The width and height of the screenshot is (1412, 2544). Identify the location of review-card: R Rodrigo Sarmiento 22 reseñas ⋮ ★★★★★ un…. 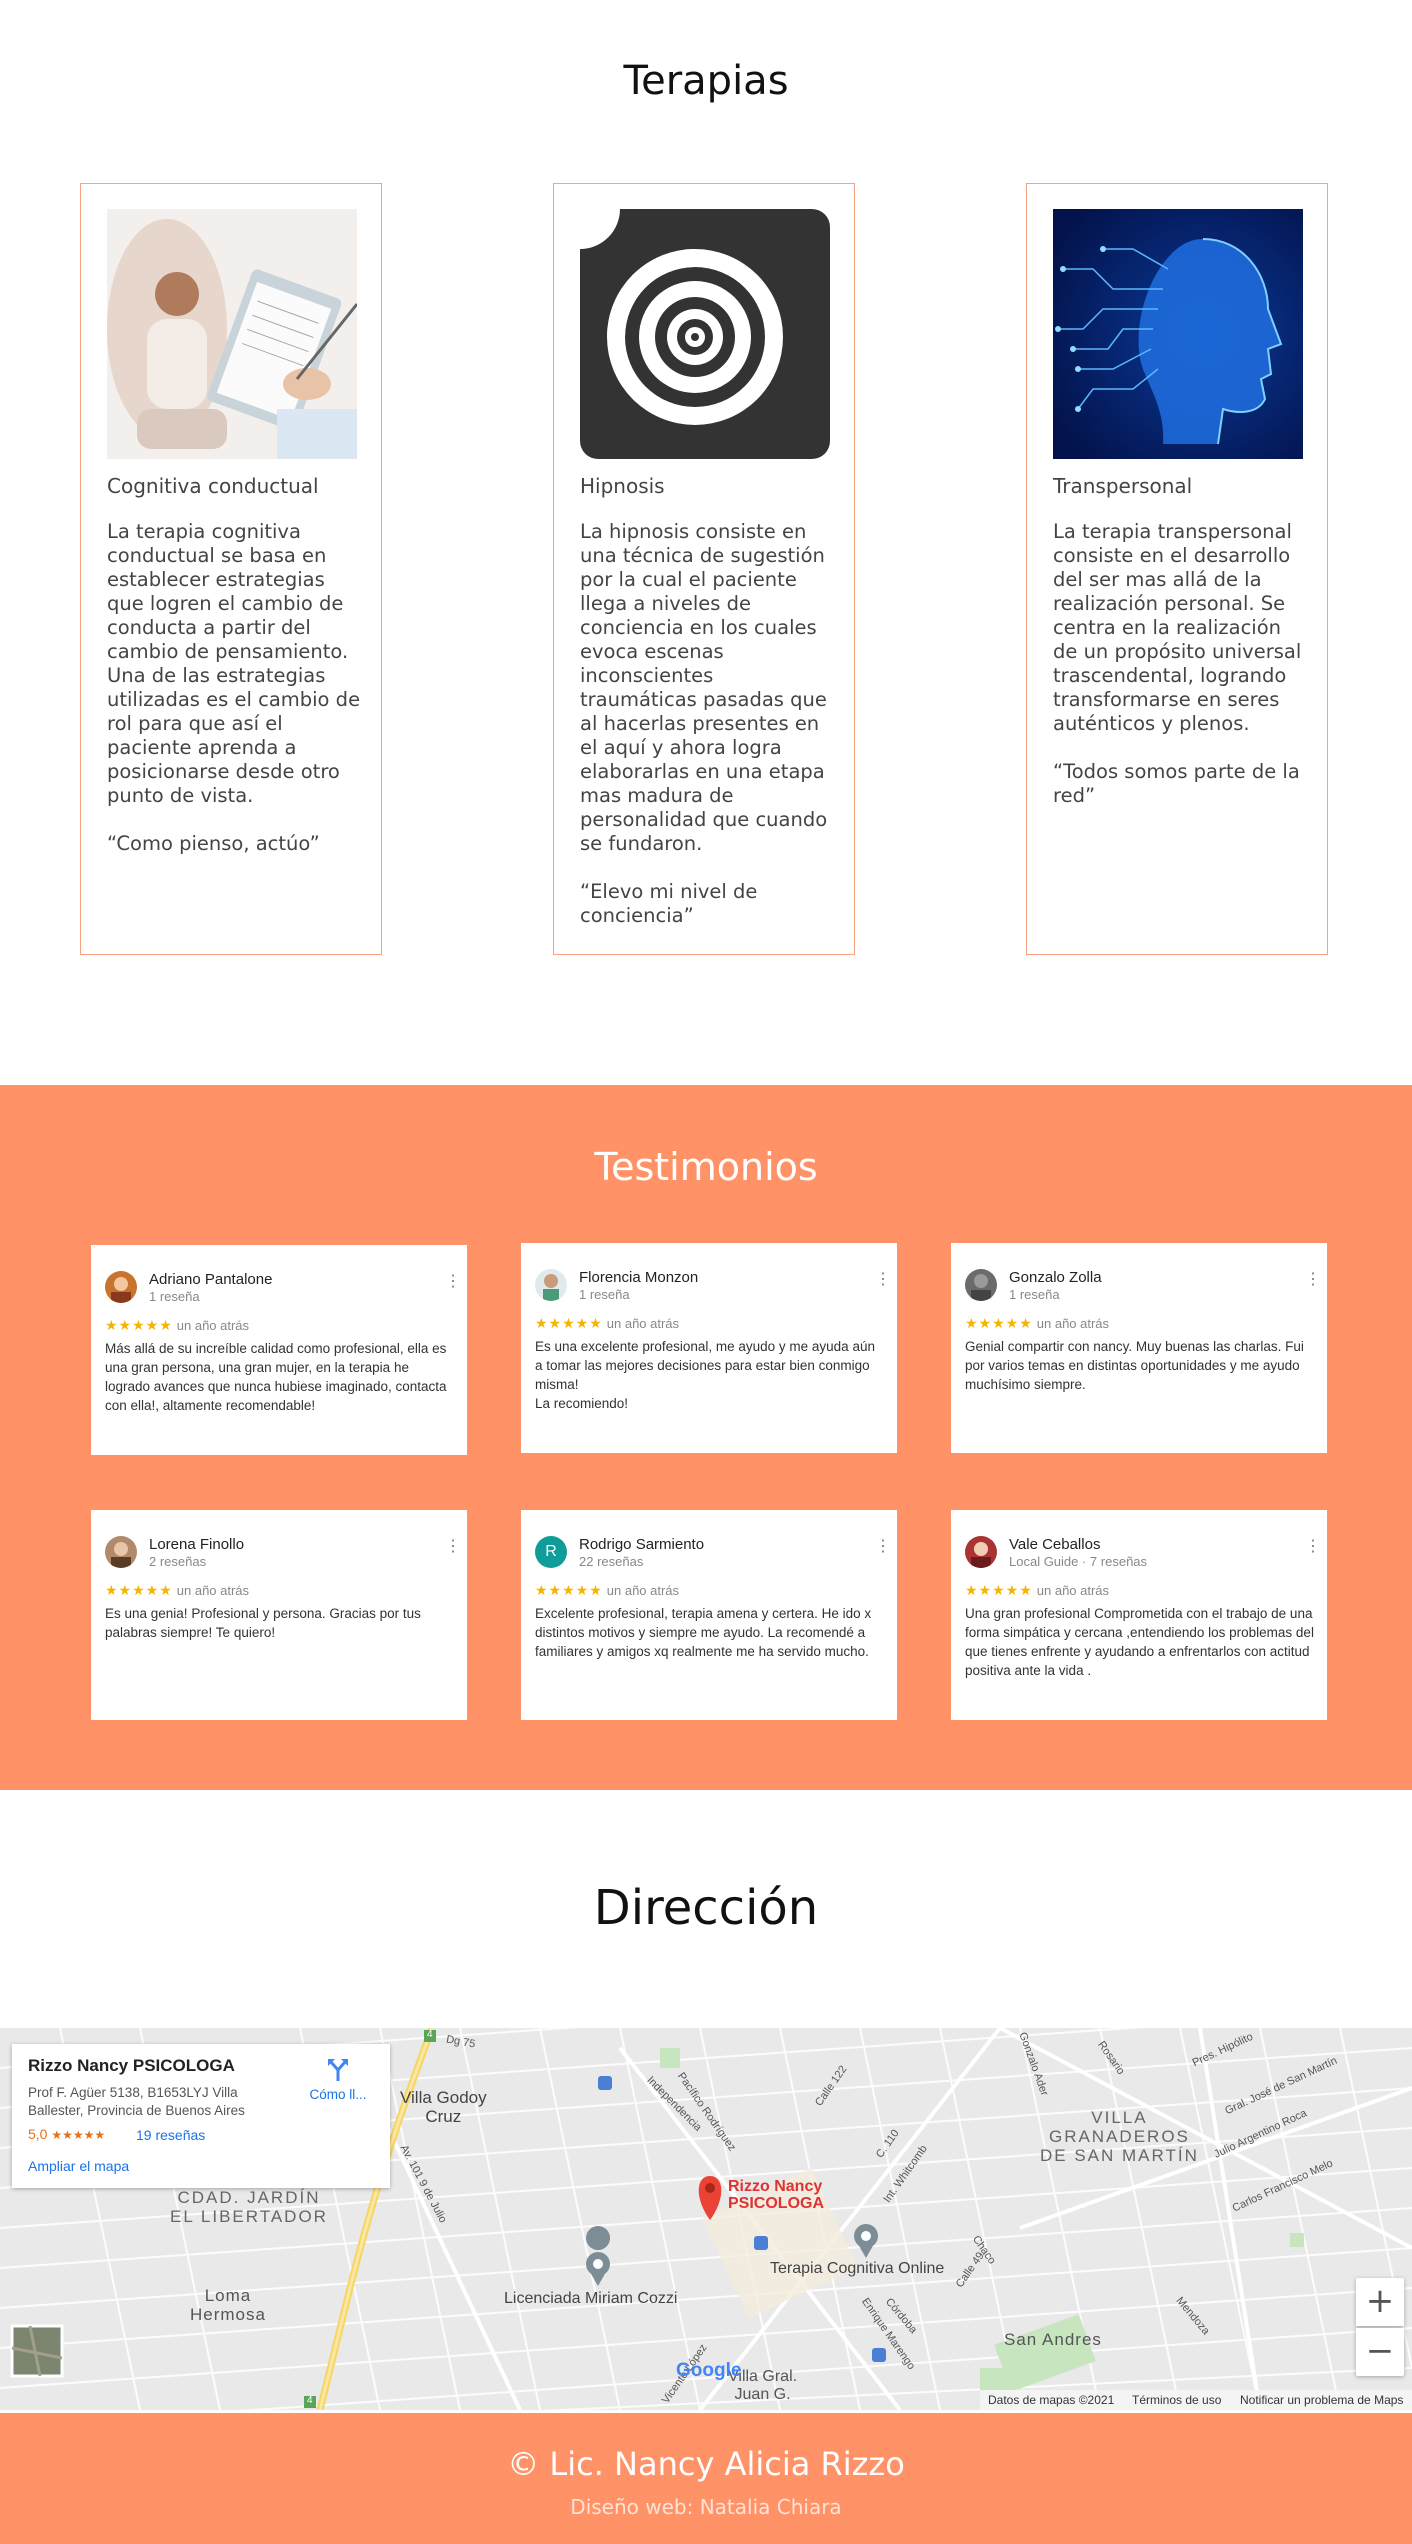
(709, 1615).